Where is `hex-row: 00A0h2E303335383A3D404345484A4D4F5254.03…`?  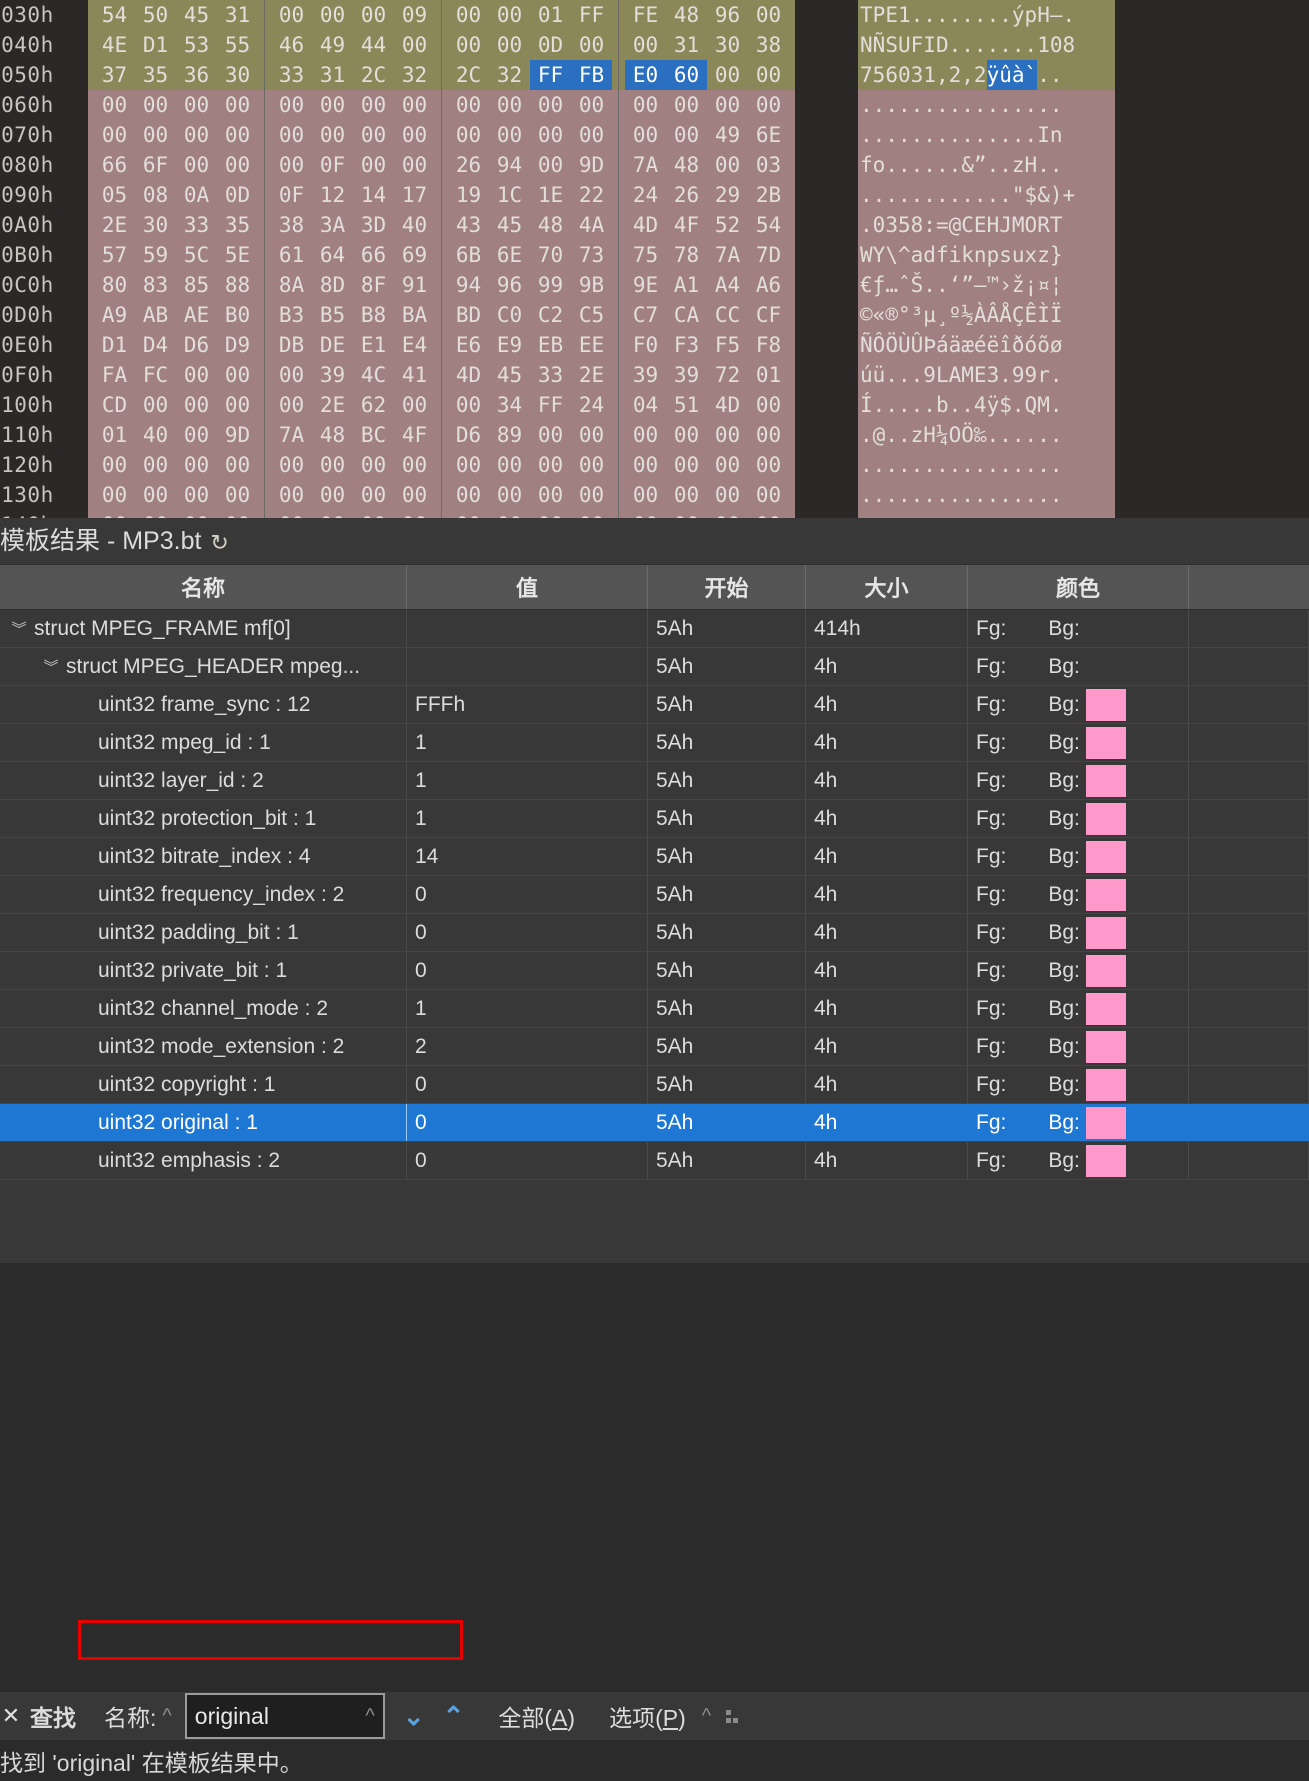 hex-row: 00A0h2E303335383A3D404345484A4D4F5254.03… is located at coordinates (654, 225).